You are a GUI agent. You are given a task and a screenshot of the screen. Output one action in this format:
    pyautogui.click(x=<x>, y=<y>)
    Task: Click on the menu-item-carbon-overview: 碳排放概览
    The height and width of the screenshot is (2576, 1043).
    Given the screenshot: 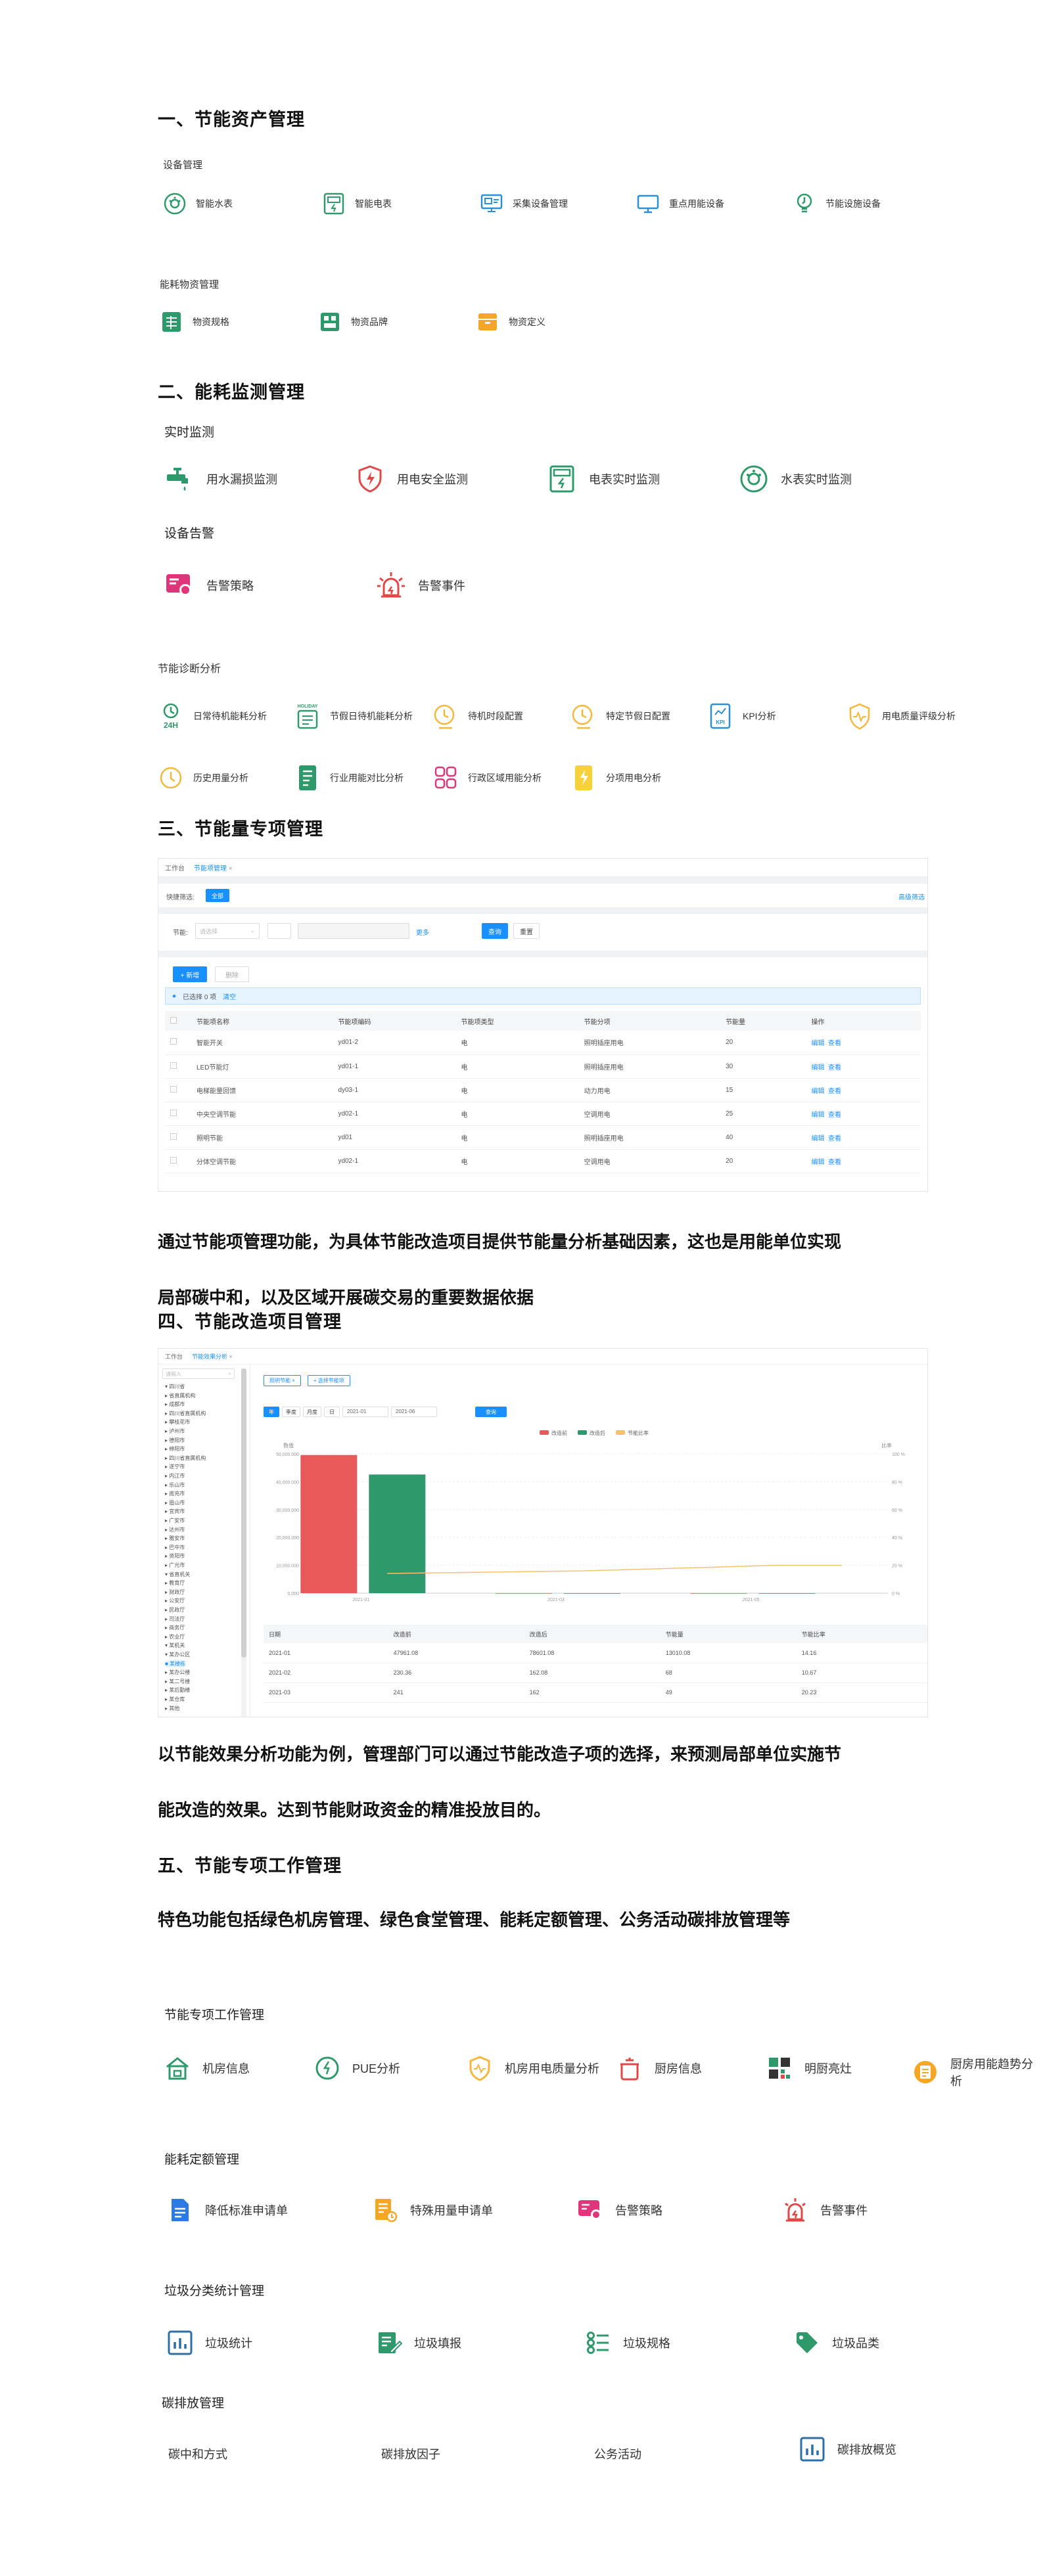 What is the action you would take?
    pyautogui.click(x=847, y=2449)
    